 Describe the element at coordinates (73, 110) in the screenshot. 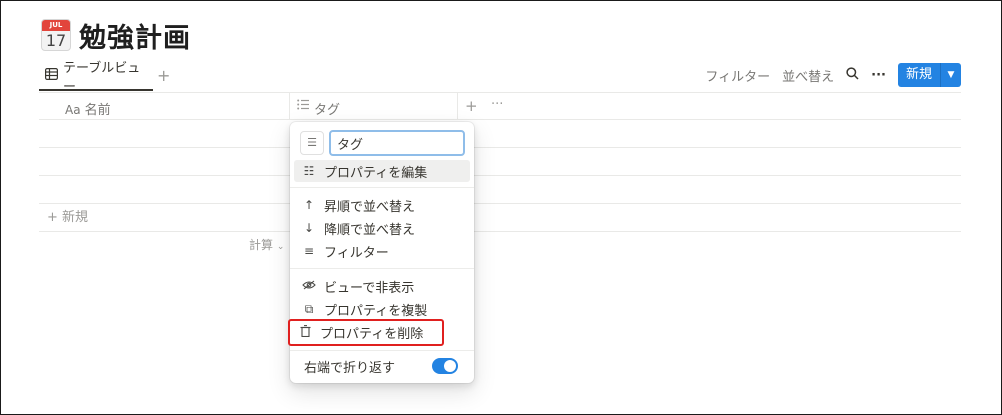

I see `text-type-icon: Aa` at that location.